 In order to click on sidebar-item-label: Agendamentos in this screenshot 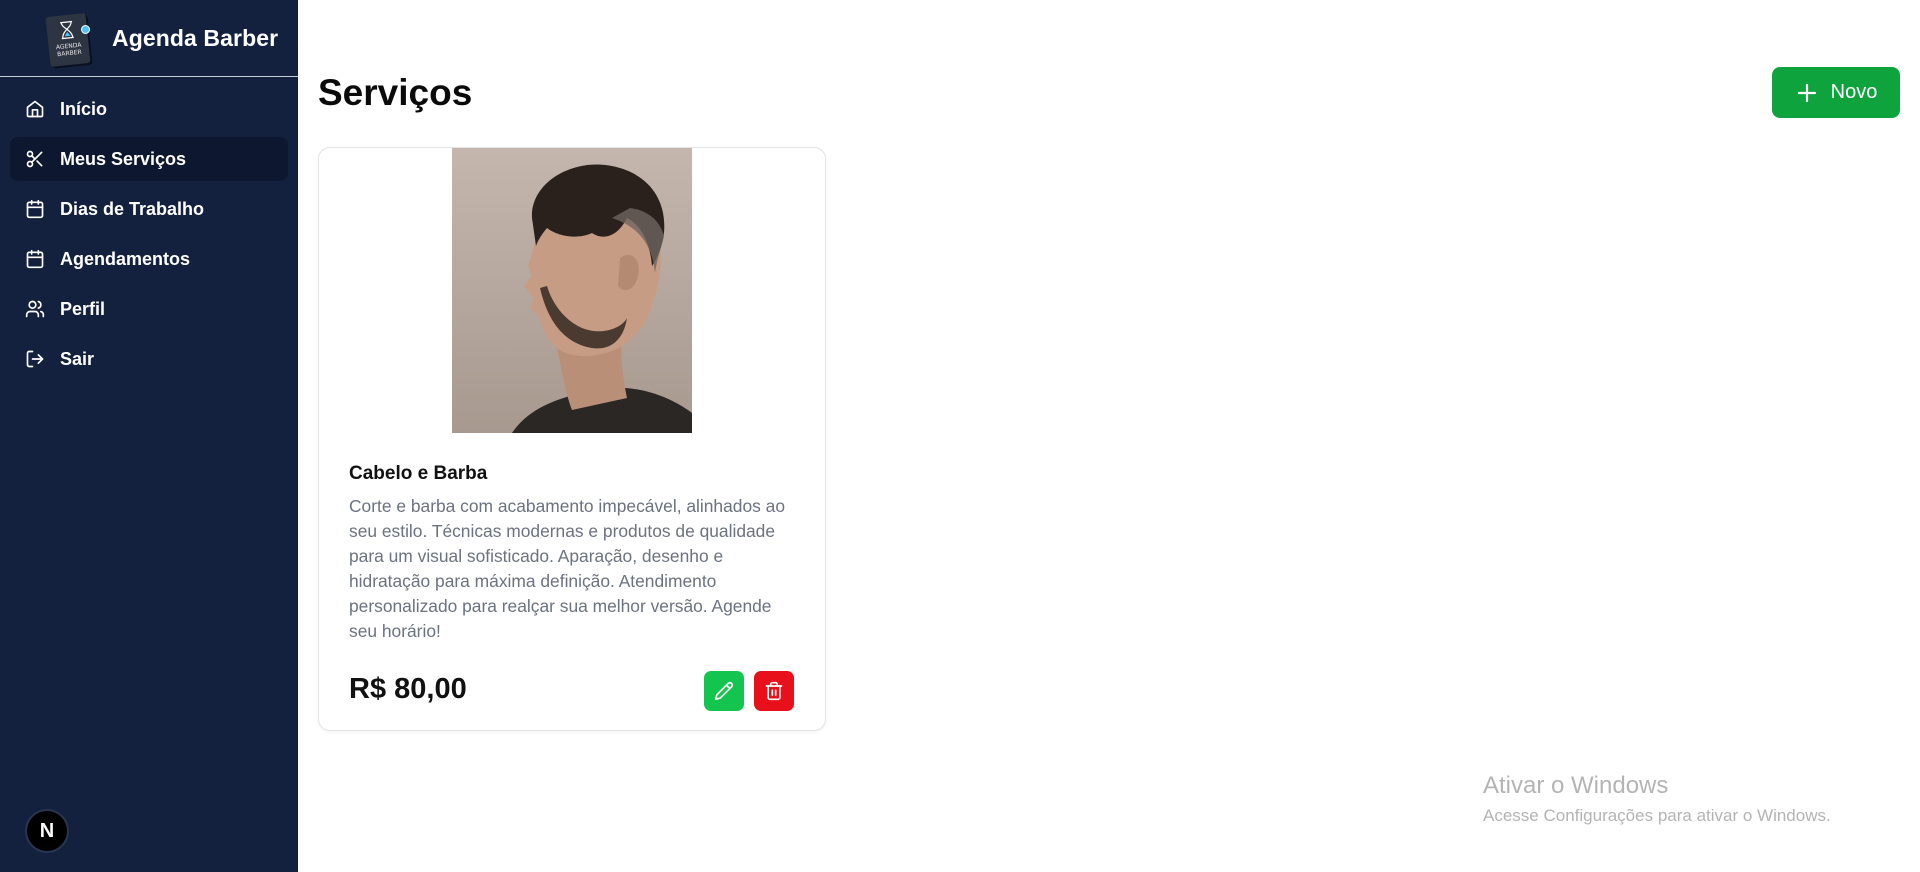, I will do `click(125, 258)`.